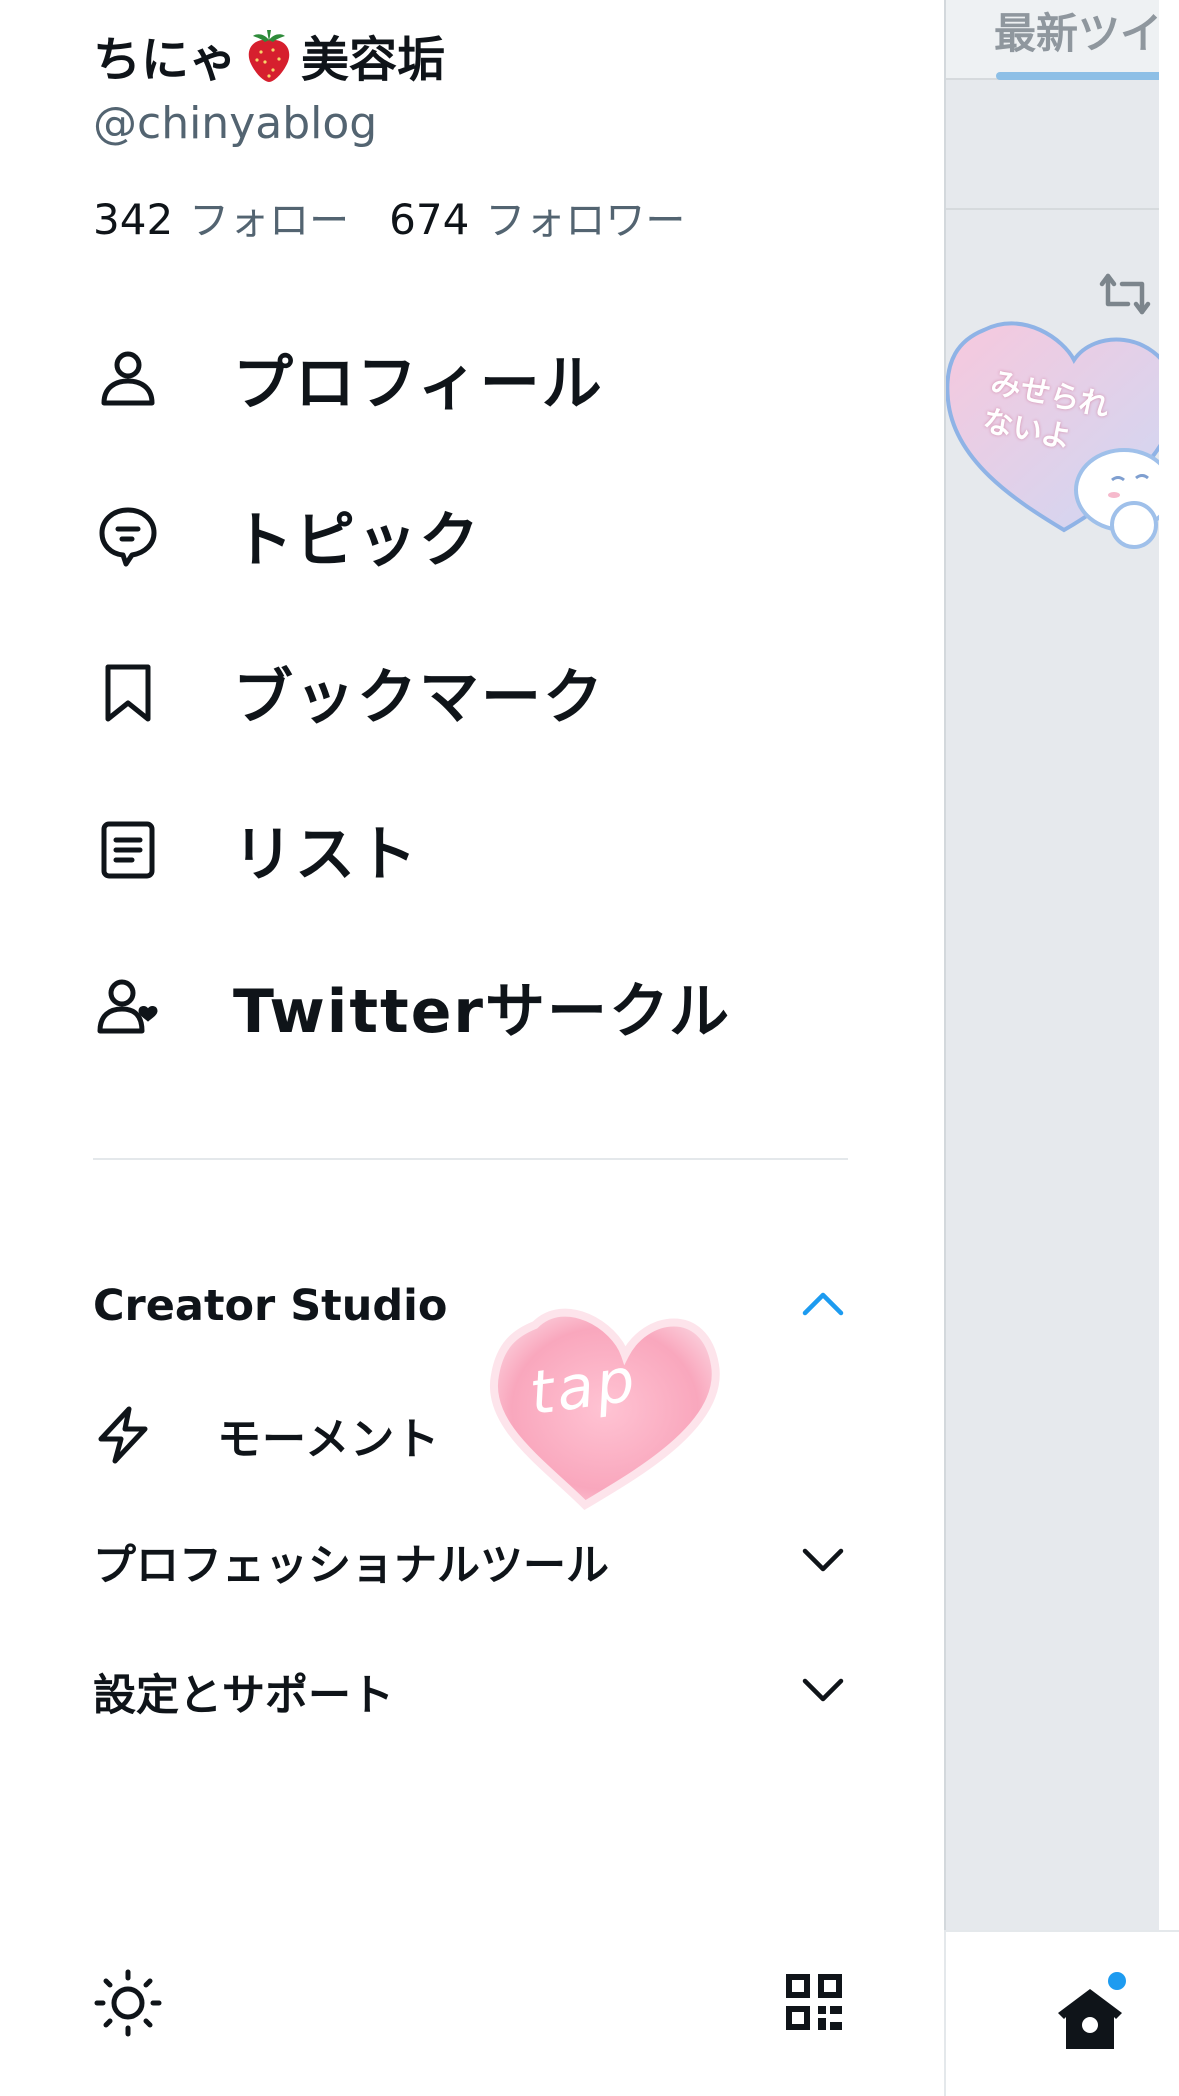 The width and height of the screenshot is (1179, 2096). I want to click on person-icon, so click(128, 379).